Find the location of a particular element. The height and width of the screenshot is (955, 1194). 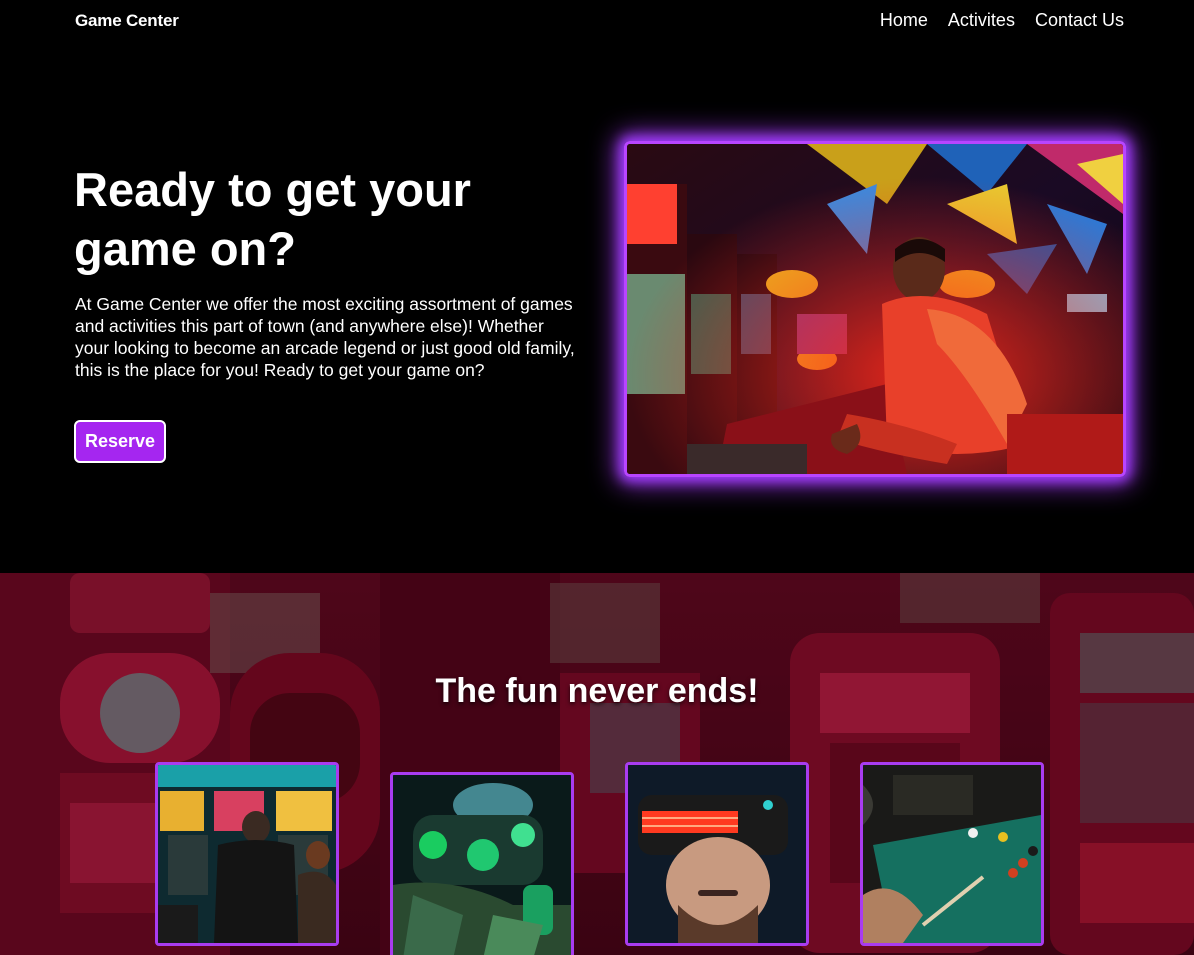

hero-title: Ready to get your game on? is located at coordinates (272, 219).